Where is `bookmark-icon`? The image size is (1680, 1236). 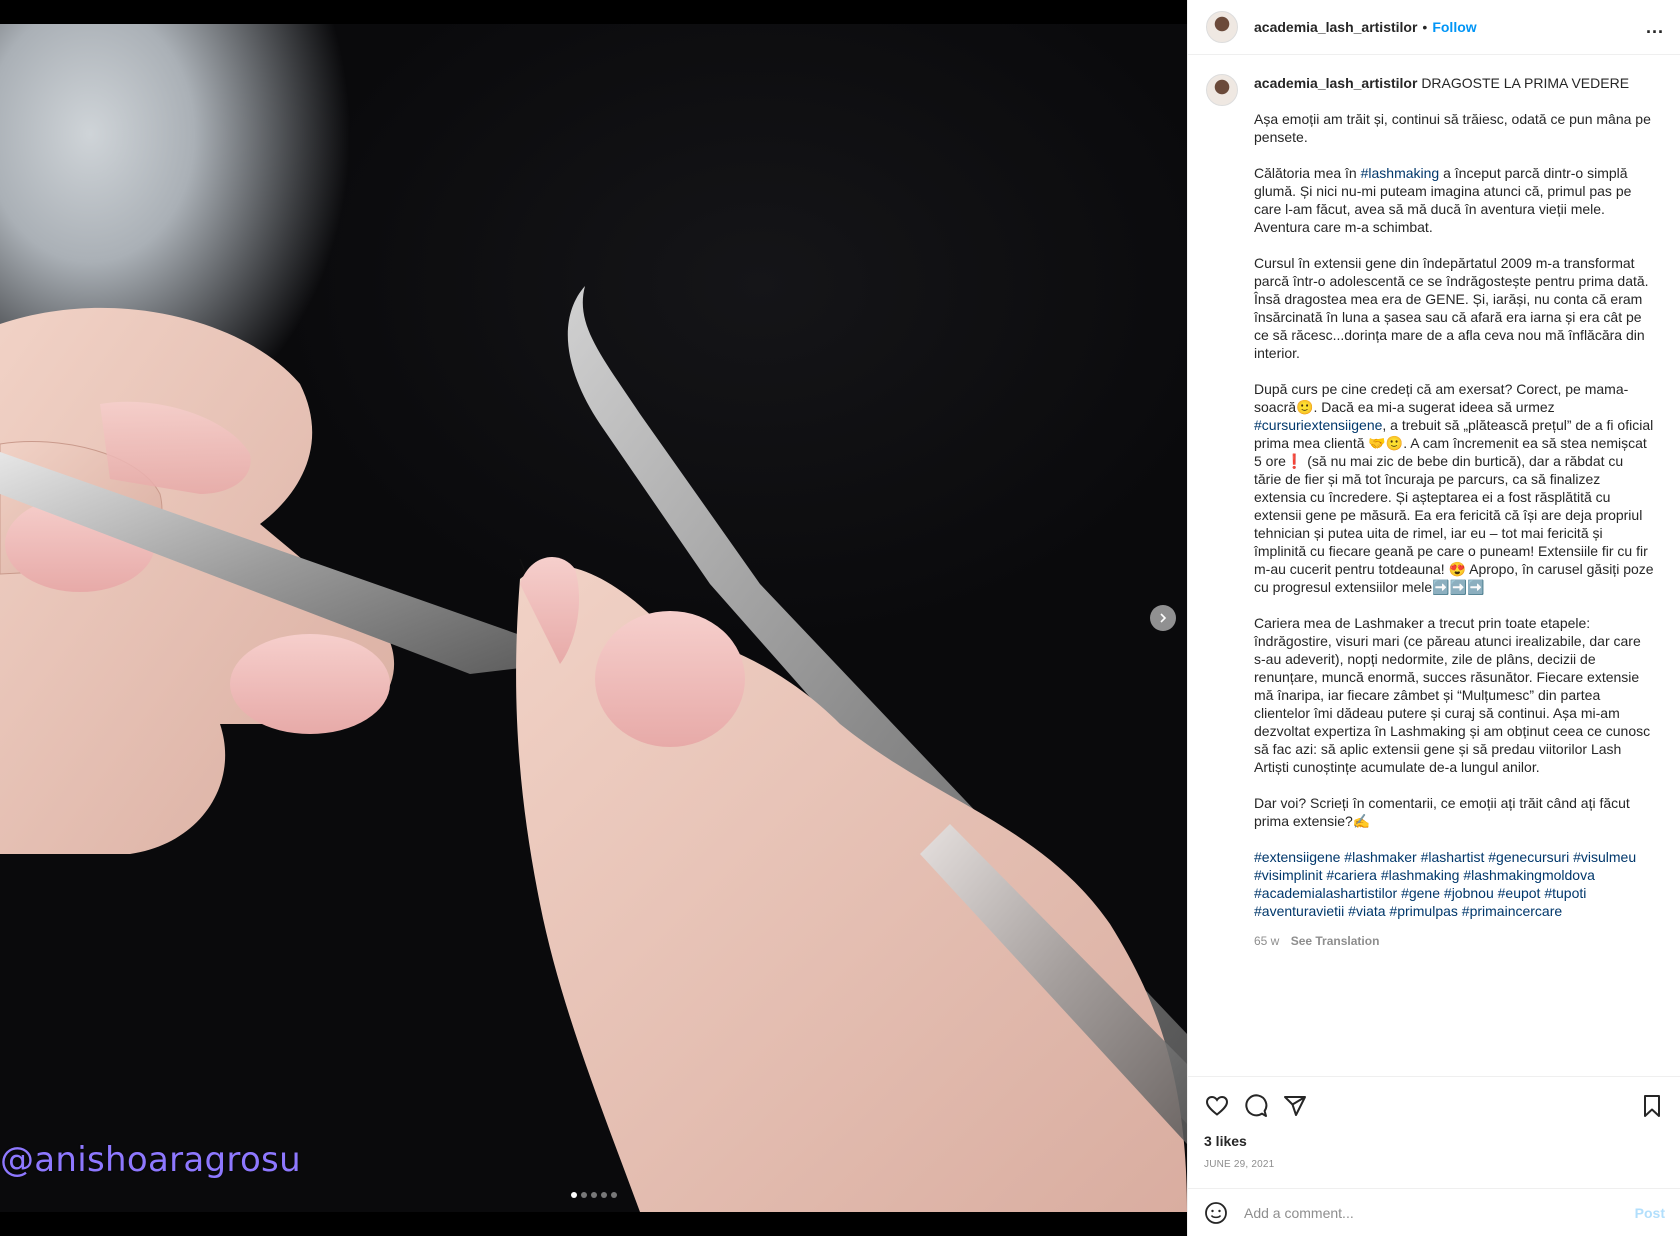
bookmark-icon is located at coordinates (1652, 1106).